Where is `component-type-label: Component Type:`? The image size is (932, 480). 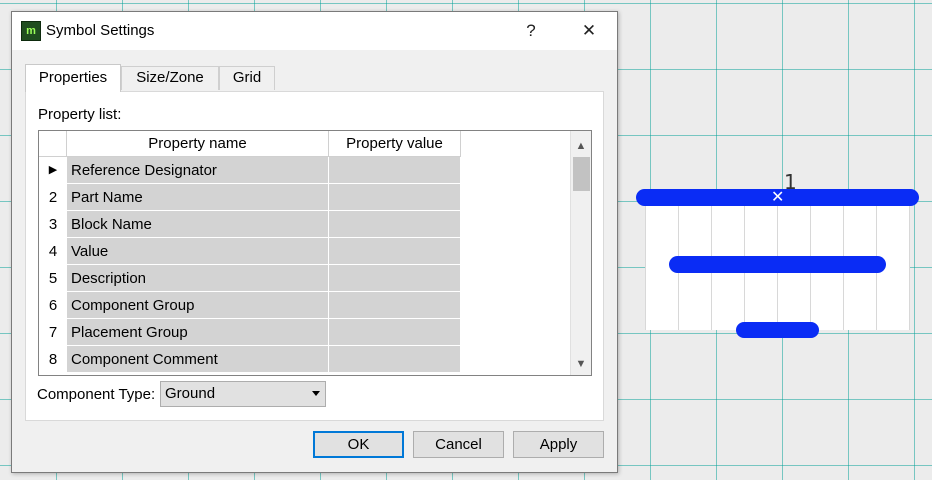
component-type-label: Component Type: is located at coordinates (96, 394).